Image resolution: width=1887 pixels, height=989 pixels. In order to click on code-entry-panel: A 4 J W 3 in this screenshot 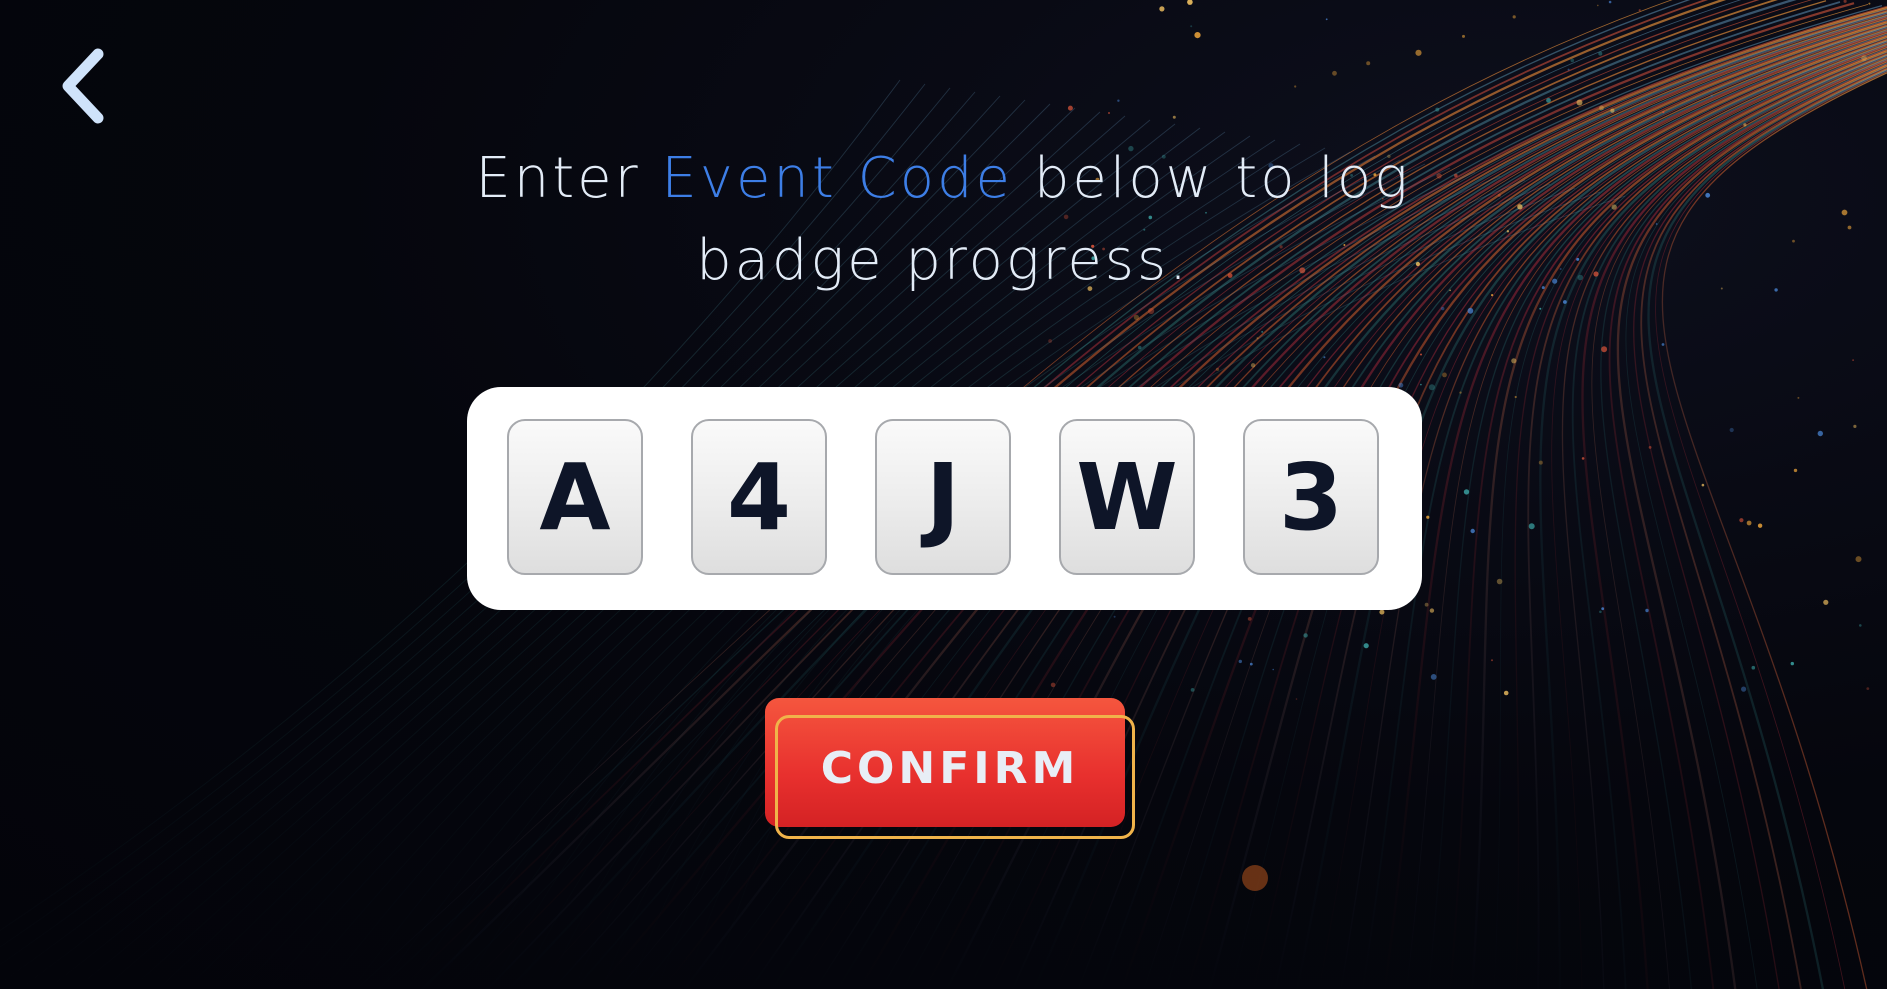, I will do `click(944, 498)`.